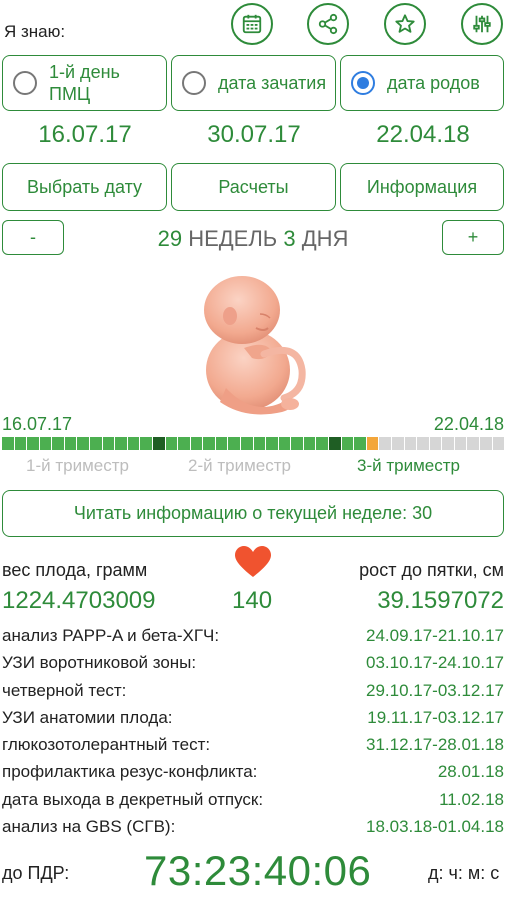  Describe the element at coordinates (75, 570) in the screenshot. I see `fetal-weight-label: вес плода, грамм` at that location.